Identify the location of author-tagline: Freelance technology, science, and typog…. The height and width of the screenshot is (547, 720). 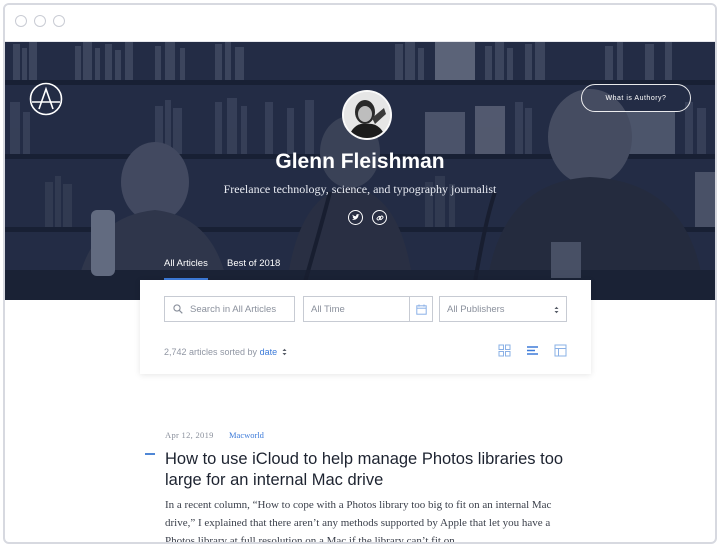
(360, 189).